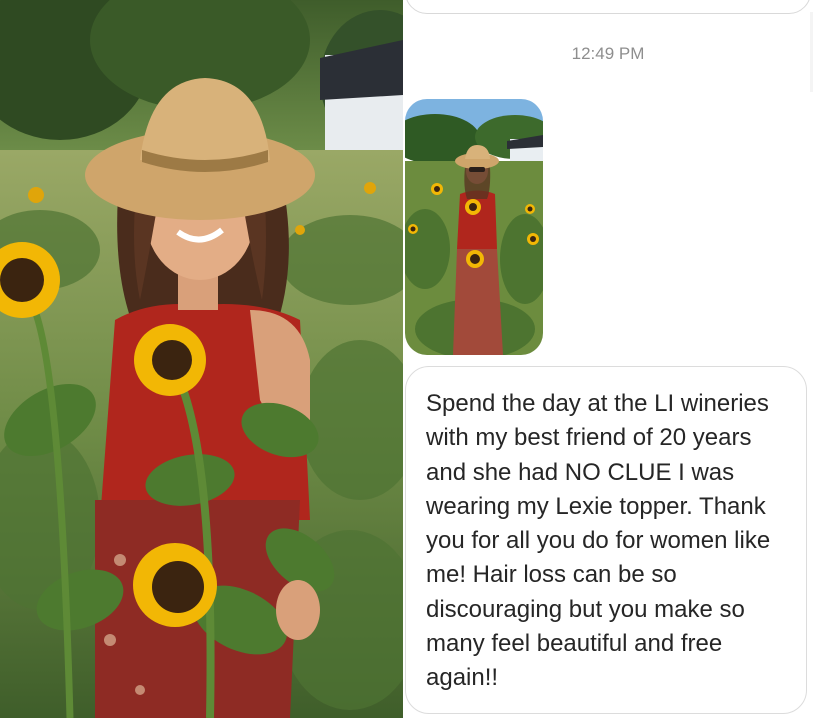 This screenshot has width=813, height=718. I want to click on photo-message-thumbnail, so click(474, 227).